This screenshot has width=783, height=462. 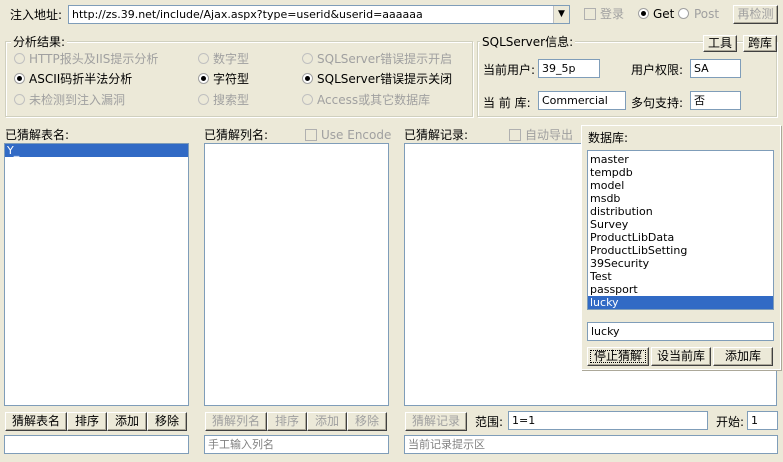 What do you see at coordinates (701, 68) in the screenshot?
I see `permission-value: SA` at bounding box center [701, 68].